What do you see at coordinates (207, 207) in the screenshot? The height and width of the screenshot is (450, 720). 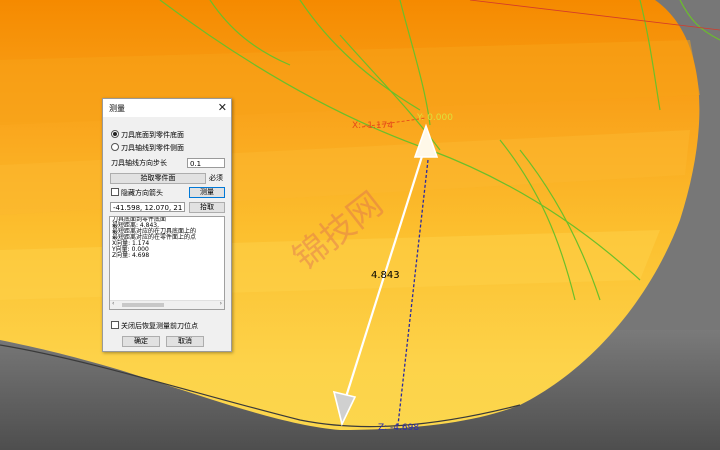 I see `pick-button: 拾取` at bounding box center [207, 207].